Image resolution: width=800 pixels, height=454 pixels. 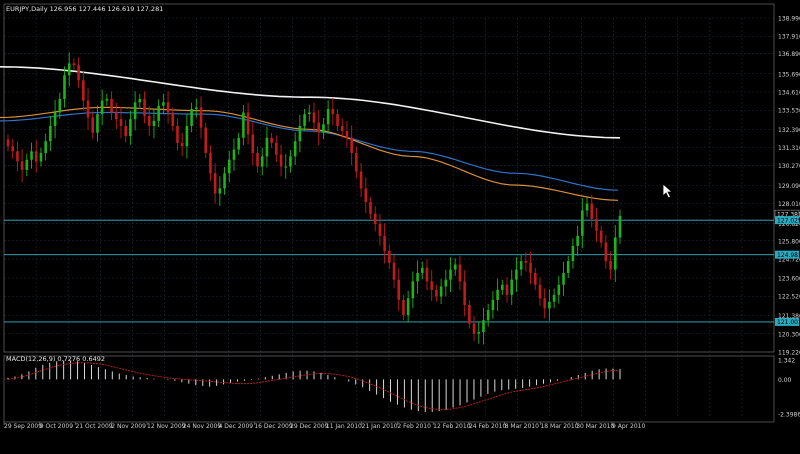 What do you see at coordinates (789, 130) in the screenshot?
I see `price-tick-label: 132.390` at bounding box center [789, 130].